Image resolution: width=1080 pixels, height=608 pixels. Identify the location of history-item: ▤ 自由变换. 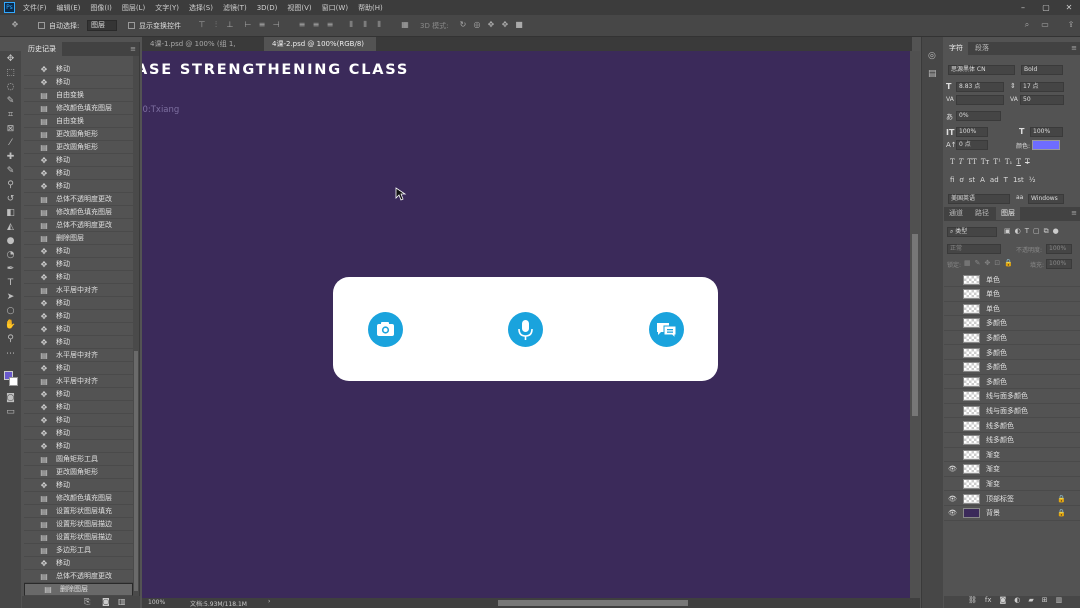
(78, 95).